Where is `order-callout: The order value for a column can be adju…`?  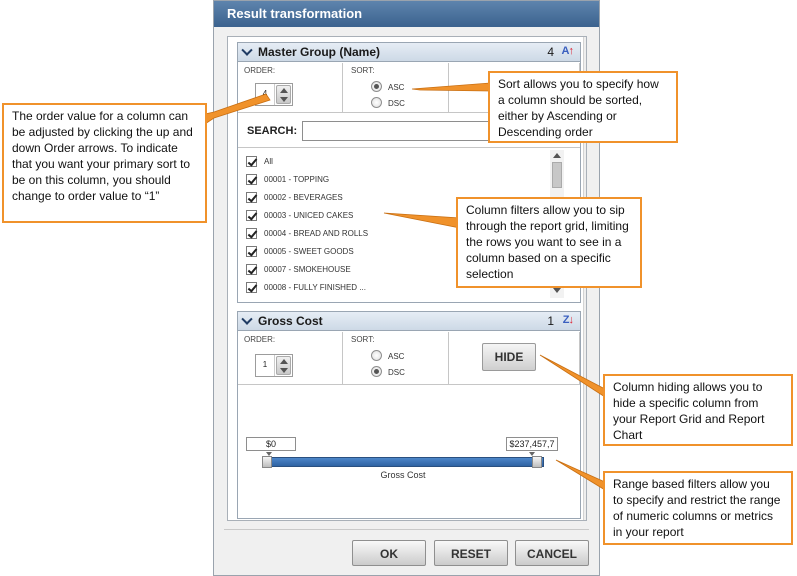
order-callout: The order value for a column can be adju… is located at coordinates (104, 163).